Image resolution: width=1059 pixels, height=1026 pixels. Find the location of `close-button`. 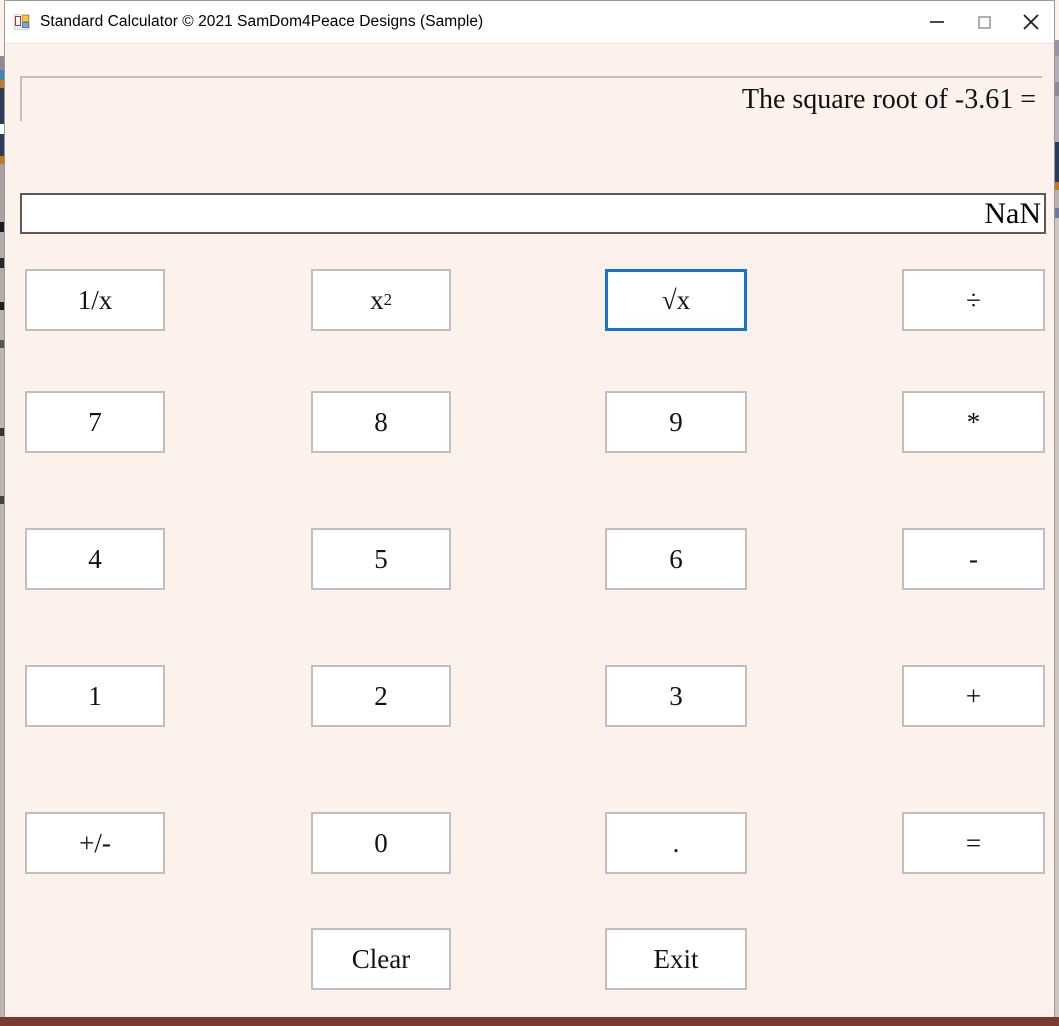

close-button is located at coordinates (1030, 22).